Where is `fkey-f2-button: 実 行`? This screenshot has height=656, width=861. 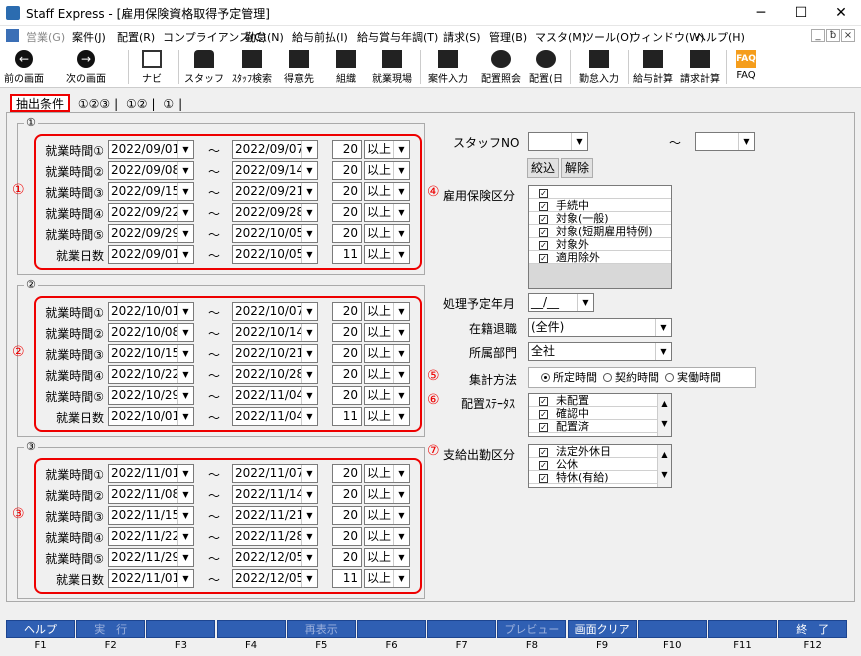 fkey-f2-button: 実 行 is located at coordinates (111, 629).